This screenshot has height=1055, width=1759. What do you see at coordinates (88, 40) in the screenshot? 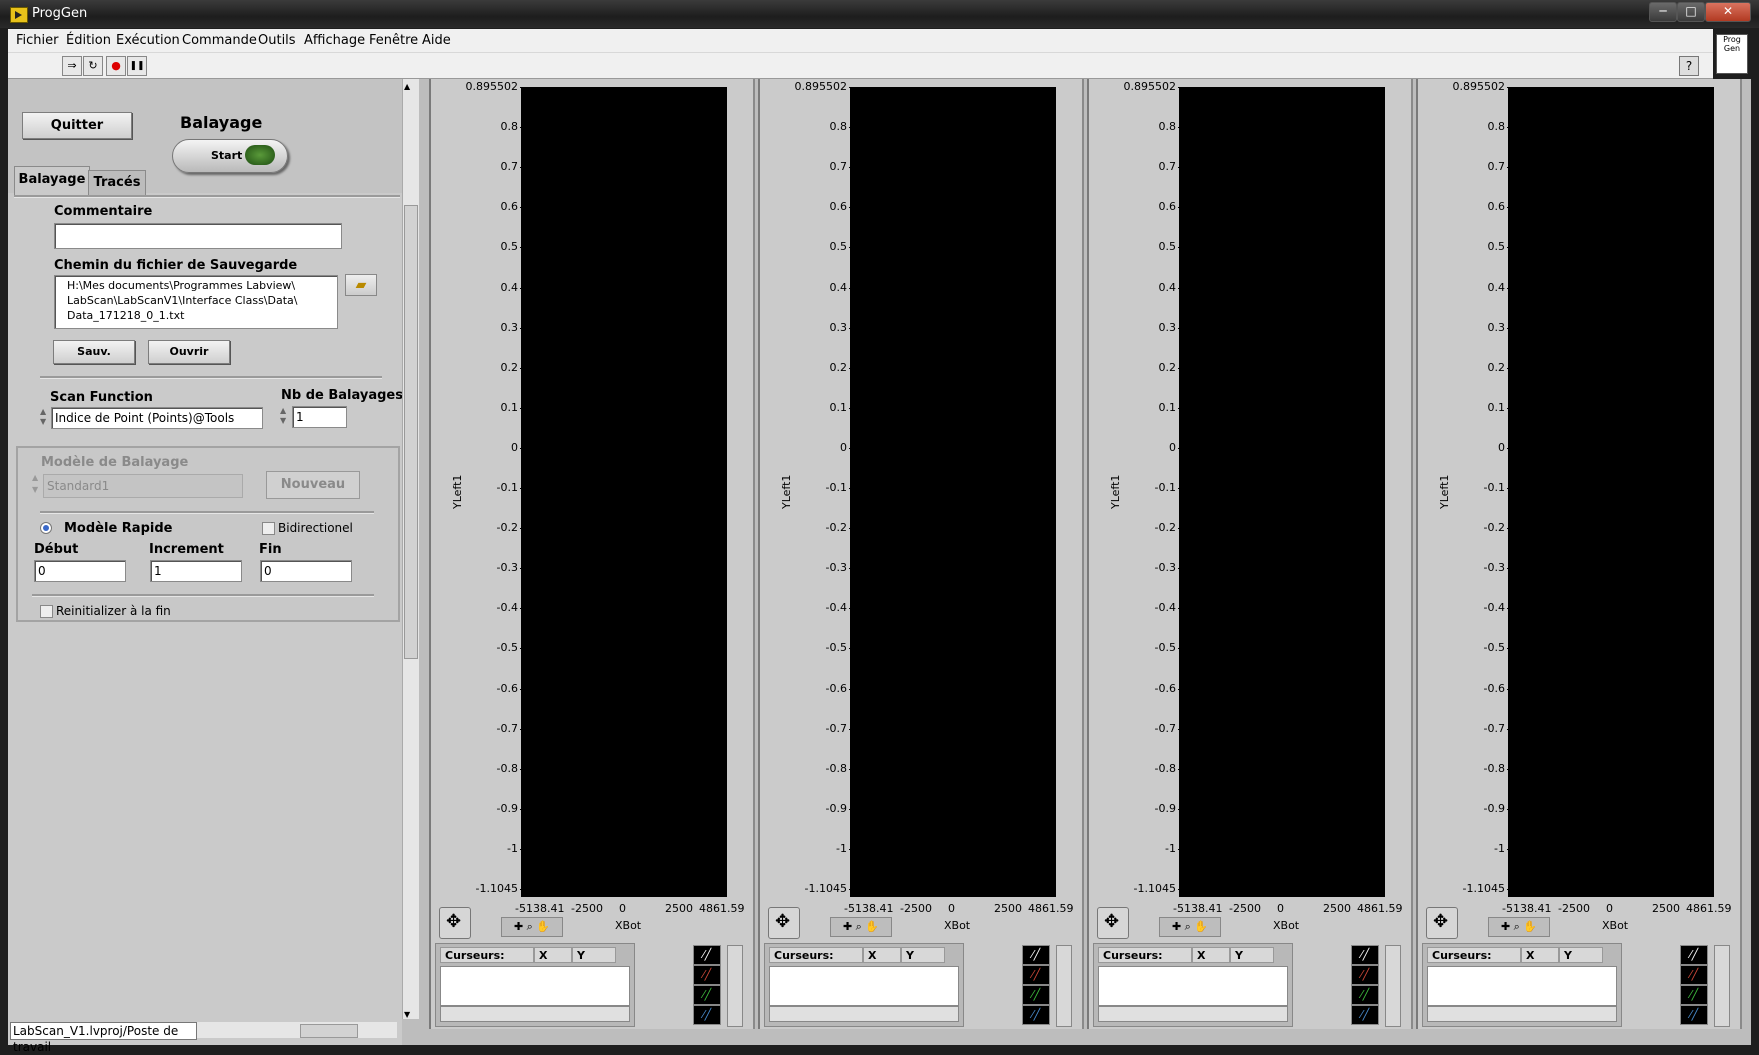
I see `menu-edition: Édition` at bounding box center [88, 40].